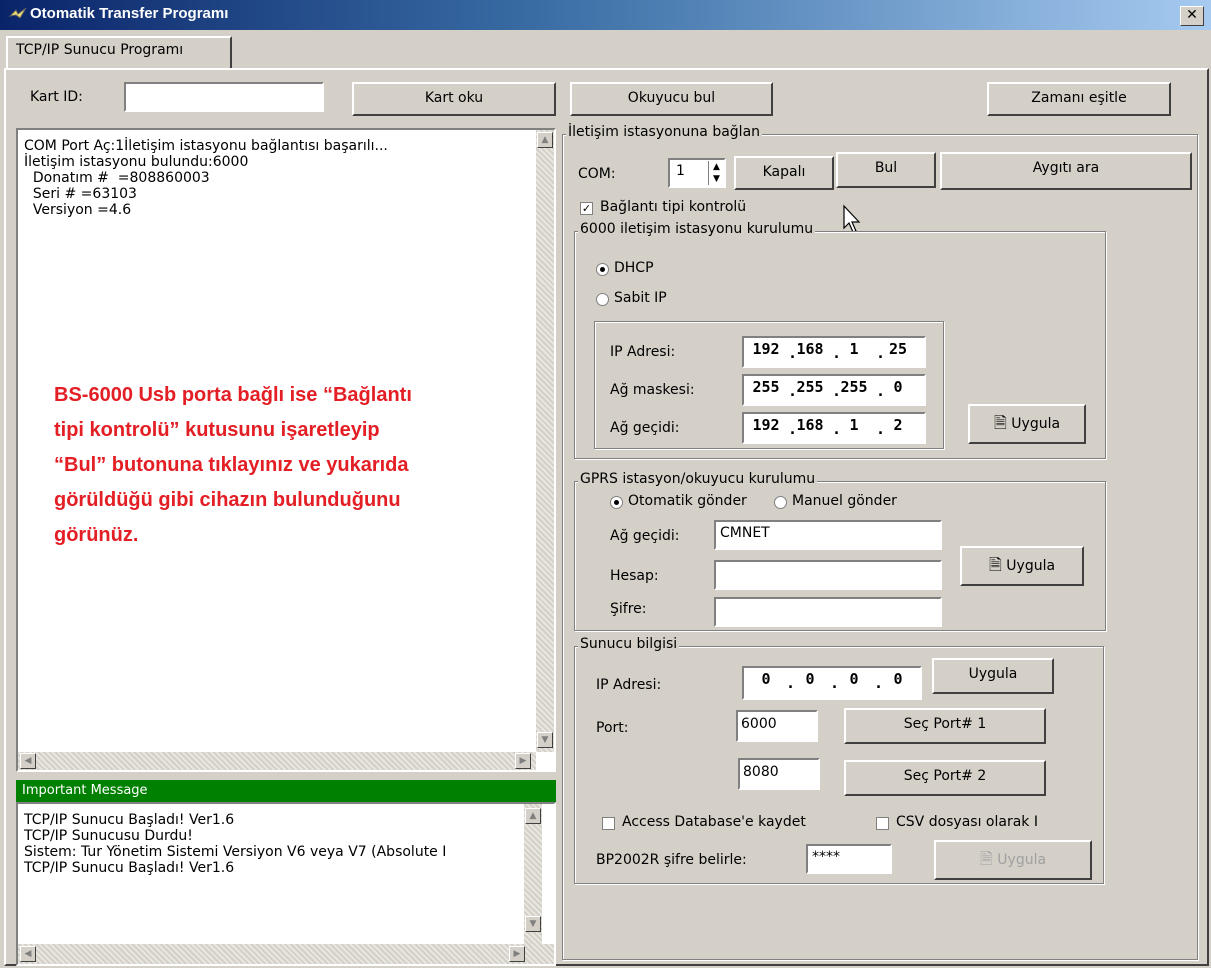 This screenshot has width=1211, height=968. Describe the element at coordinates (545, 441) in the screenshot. I see `log-vscrollbar` at that location.